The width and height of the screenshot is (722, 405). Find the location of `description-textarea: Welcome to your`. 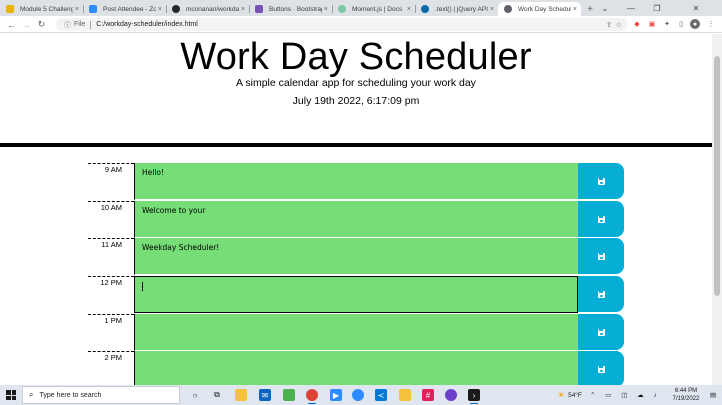

description-textarea: Welcome to your is located at coordinates (356, 219).